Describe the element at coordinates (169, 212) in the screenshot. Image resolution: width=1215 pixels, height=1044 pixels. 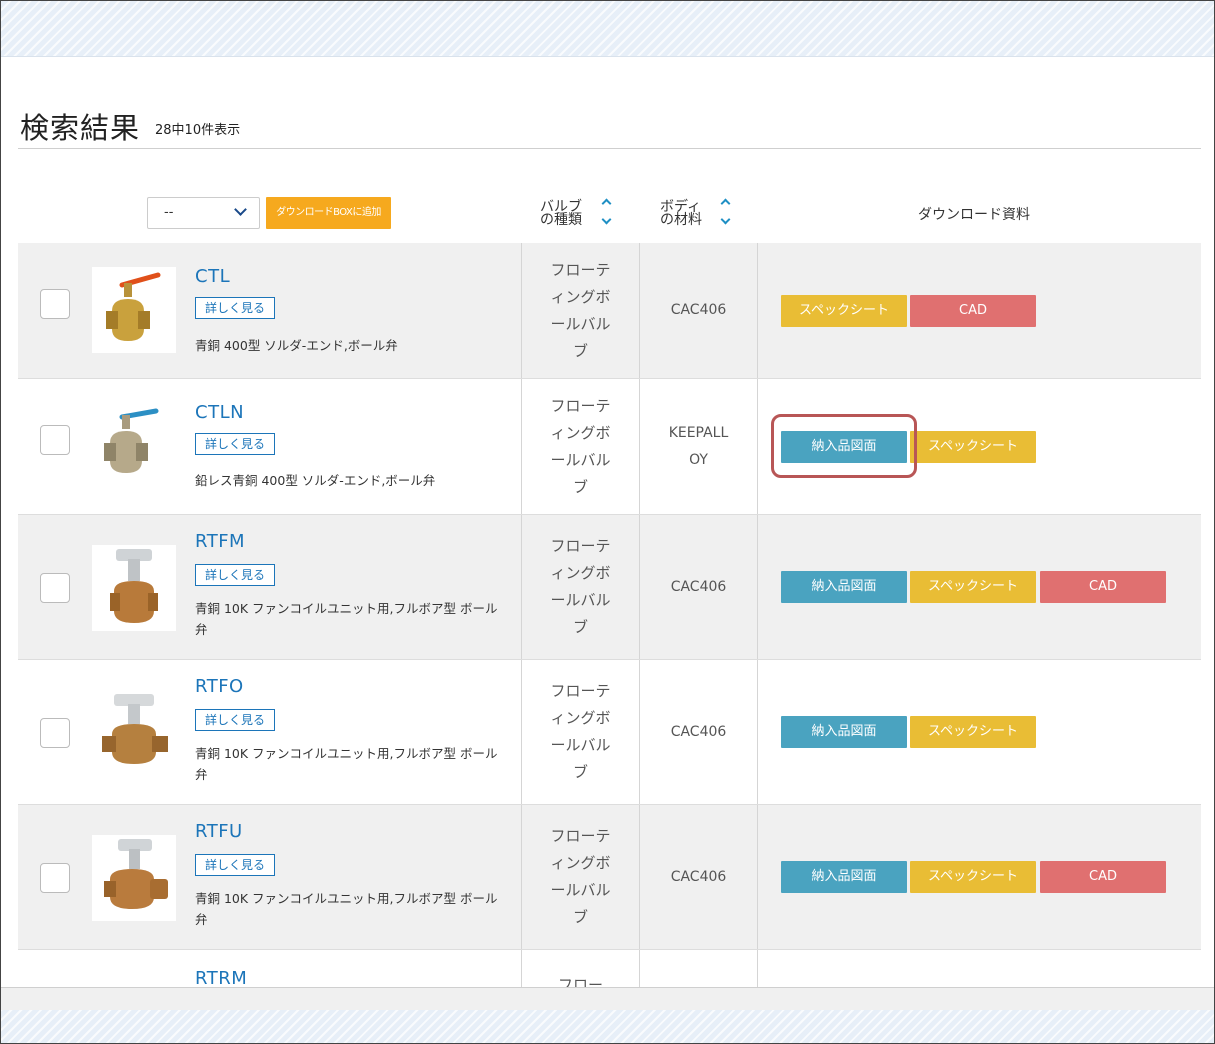
I see `bulk-select-value: --` at that location.